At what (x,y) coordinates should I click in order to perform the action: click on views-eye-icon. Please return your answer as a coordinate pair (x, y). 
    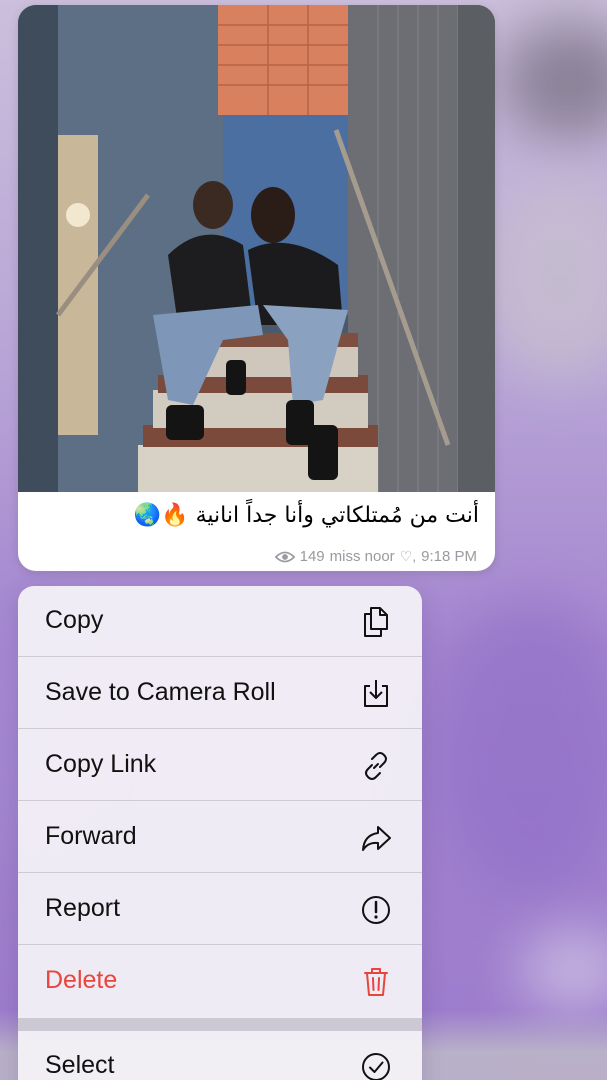
    Looking at the image, I should click on (284, 556).